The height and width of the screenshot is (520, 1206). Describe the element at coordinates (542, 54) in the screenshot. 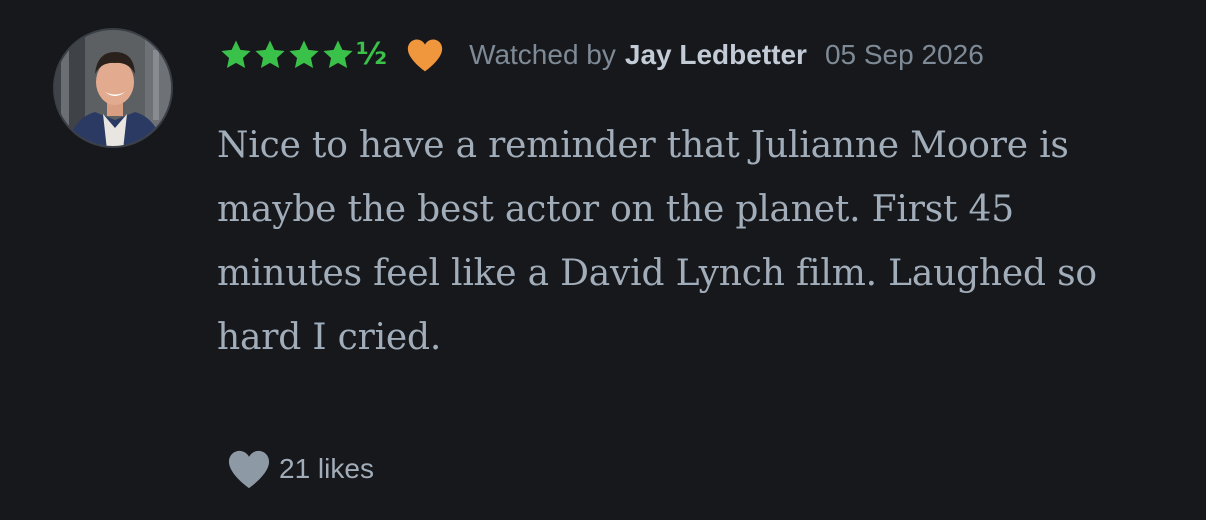

I see `watched-by-label: Watched by` at that location.